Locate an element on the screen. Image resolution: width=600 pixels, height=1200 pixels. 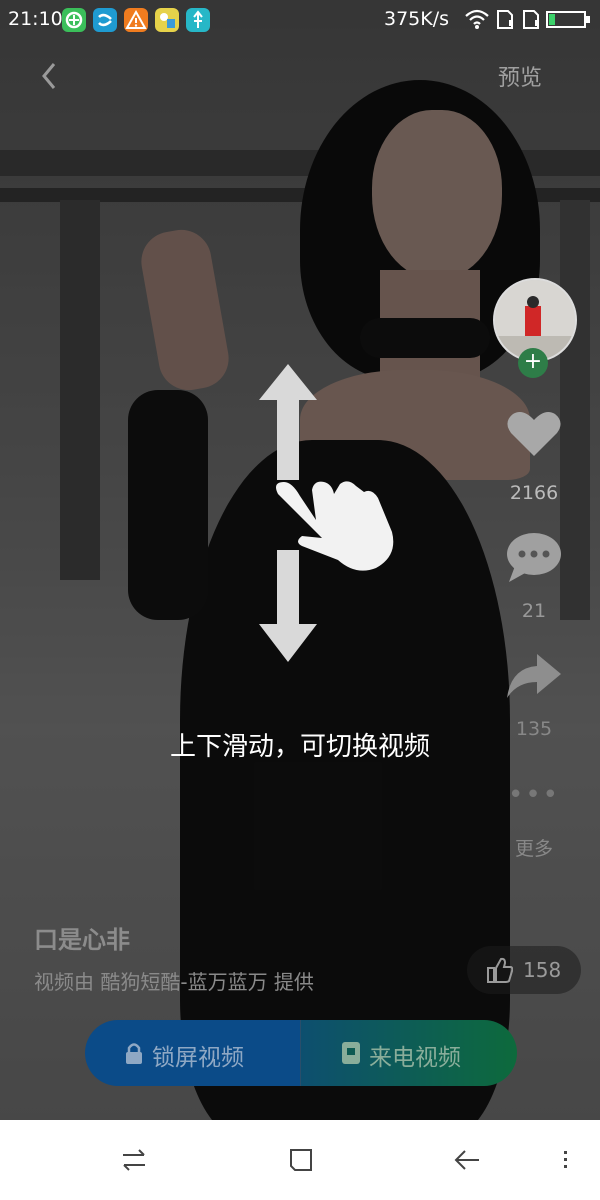
weather-app-icon is located at coordinates (167, 20).